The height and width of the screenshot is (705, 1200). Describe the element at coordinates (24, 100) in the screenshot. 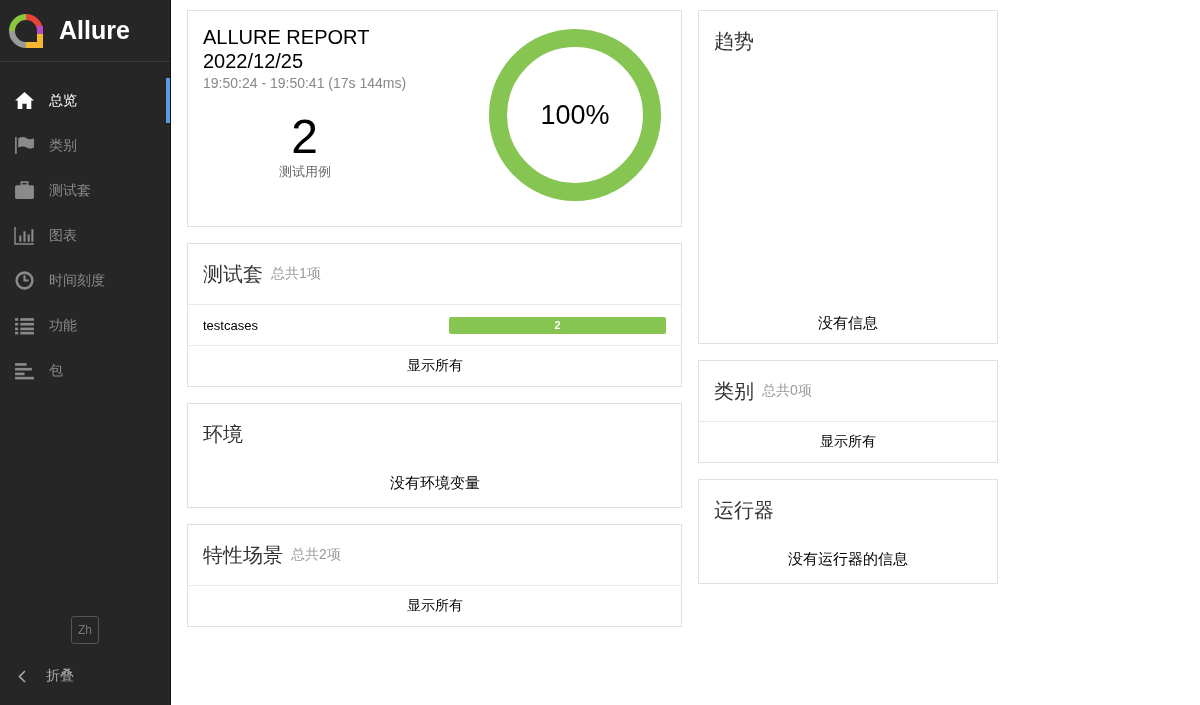

I see `home-icon` at that location.